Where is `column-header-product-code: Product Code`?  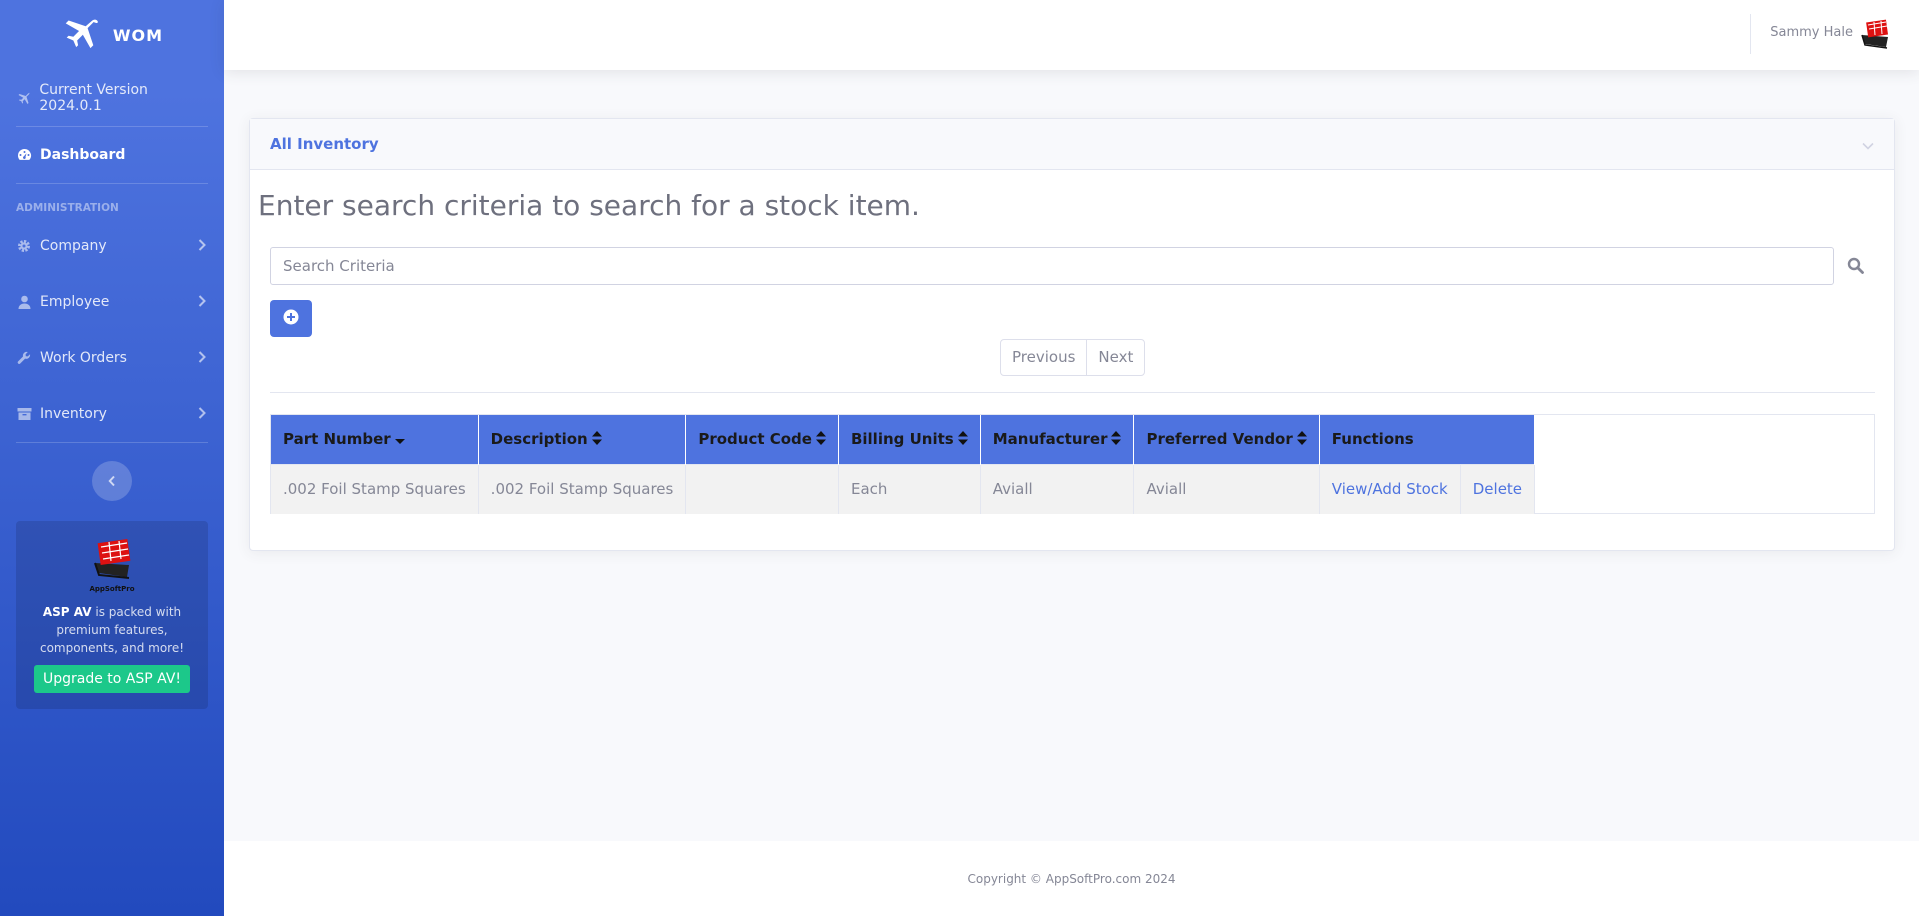
column-header-product-code: Product Code is located at coordinates (762, 439).